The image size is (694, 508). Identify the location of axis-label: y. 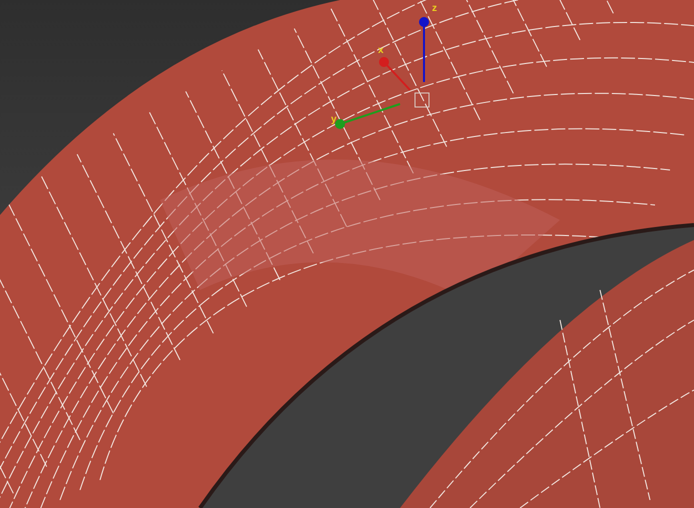
(334, 120).